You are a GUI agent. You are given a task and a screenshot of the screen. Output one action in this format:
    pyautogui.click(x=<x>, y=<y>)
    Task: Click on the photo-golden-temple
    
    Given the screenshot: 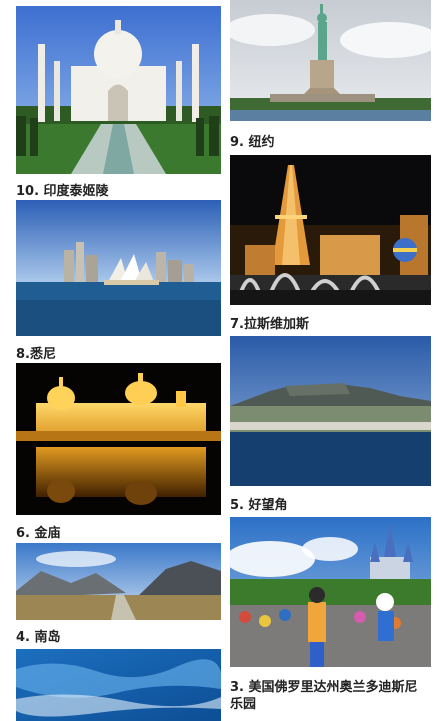 What is the action you would take?
    pyautogui.click(x=118, y=439)
    